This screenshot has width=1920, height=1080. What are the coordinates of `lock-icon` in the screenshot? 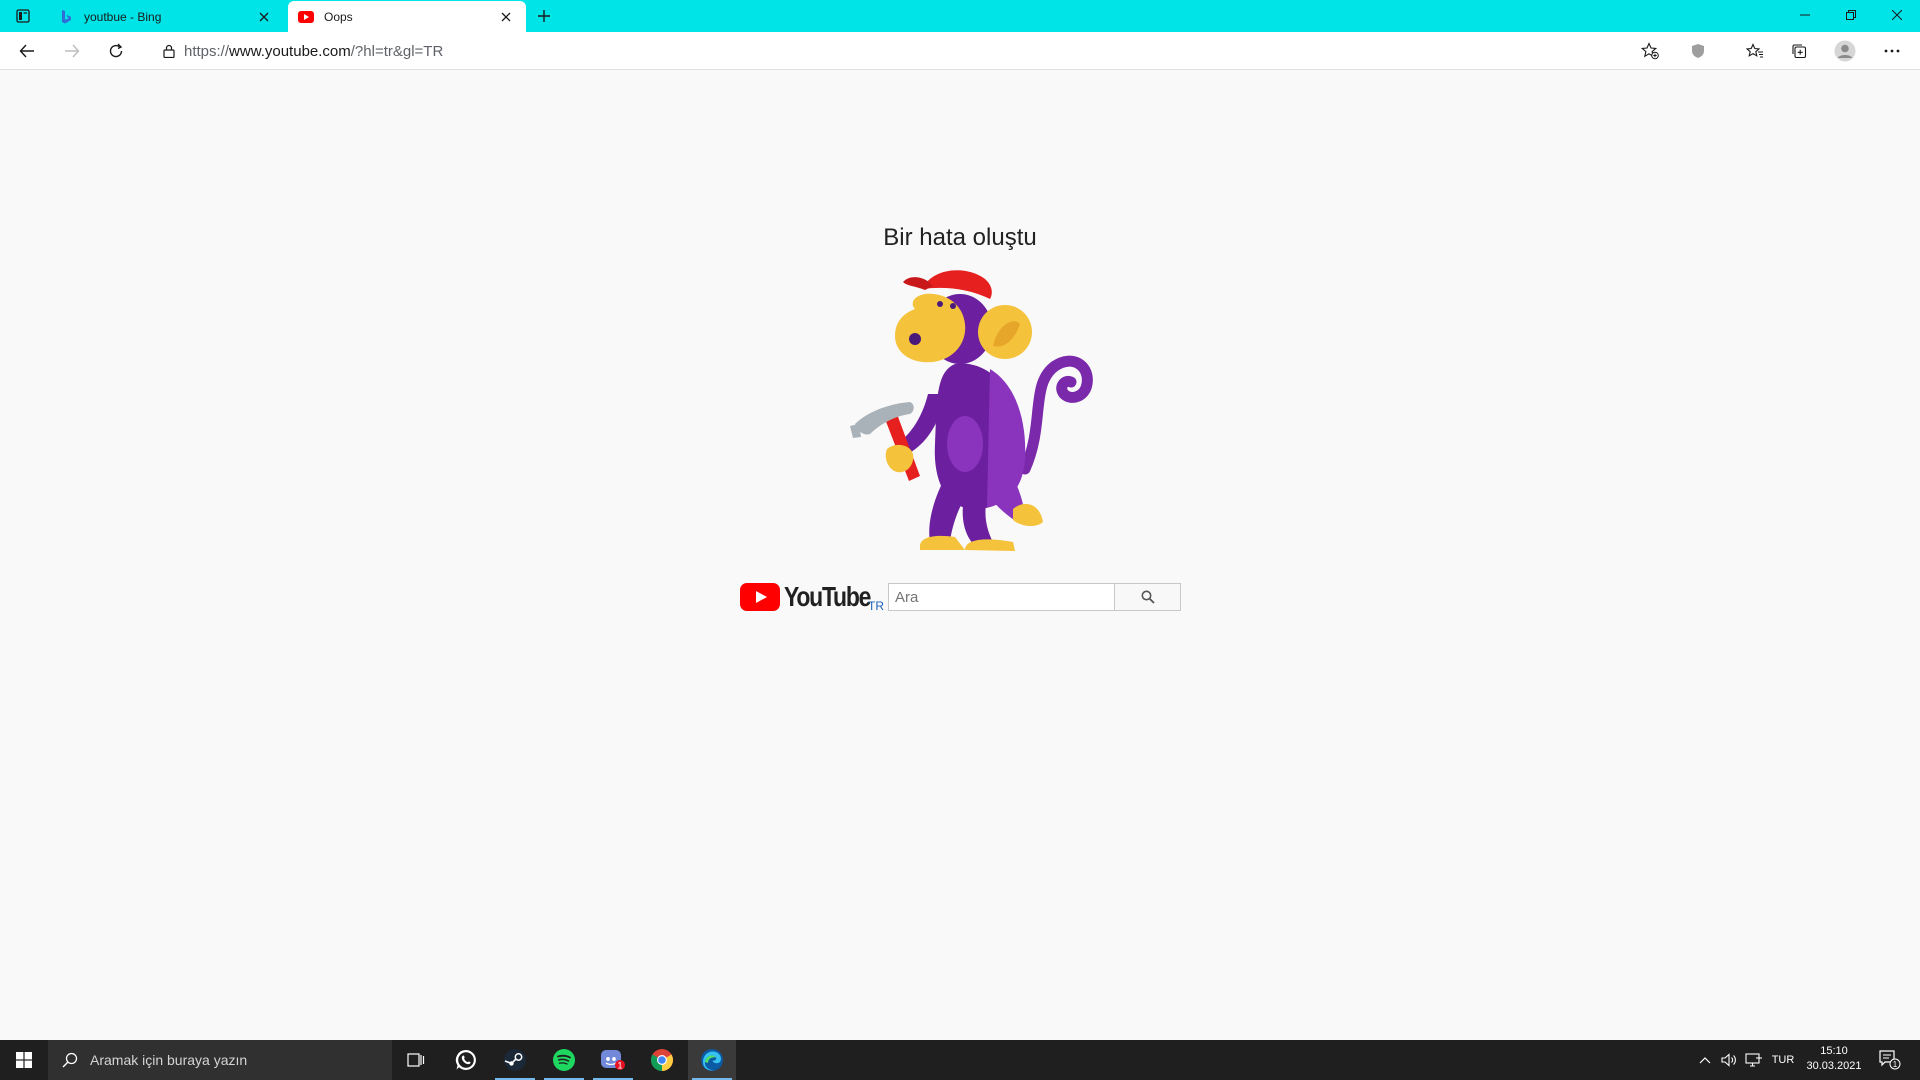 It's located at (169, 51).